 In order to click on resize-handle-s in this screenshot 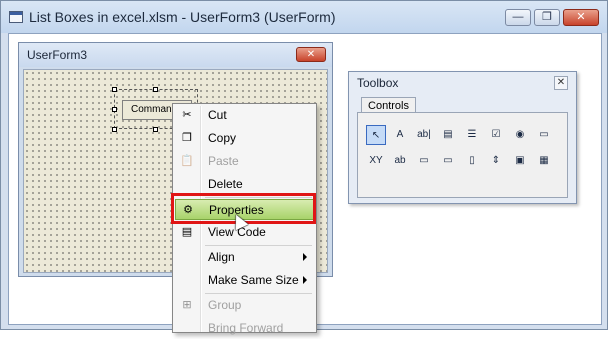, I will do `click(155, 129)`.